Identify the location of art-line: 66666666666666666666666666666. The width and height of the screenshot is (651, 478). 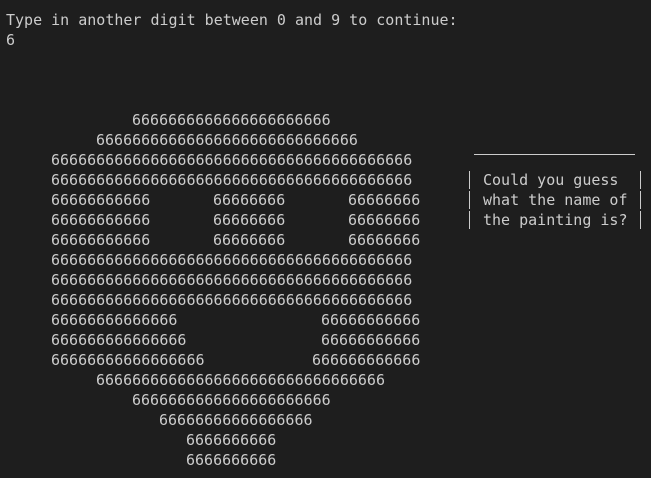
(227, 140).